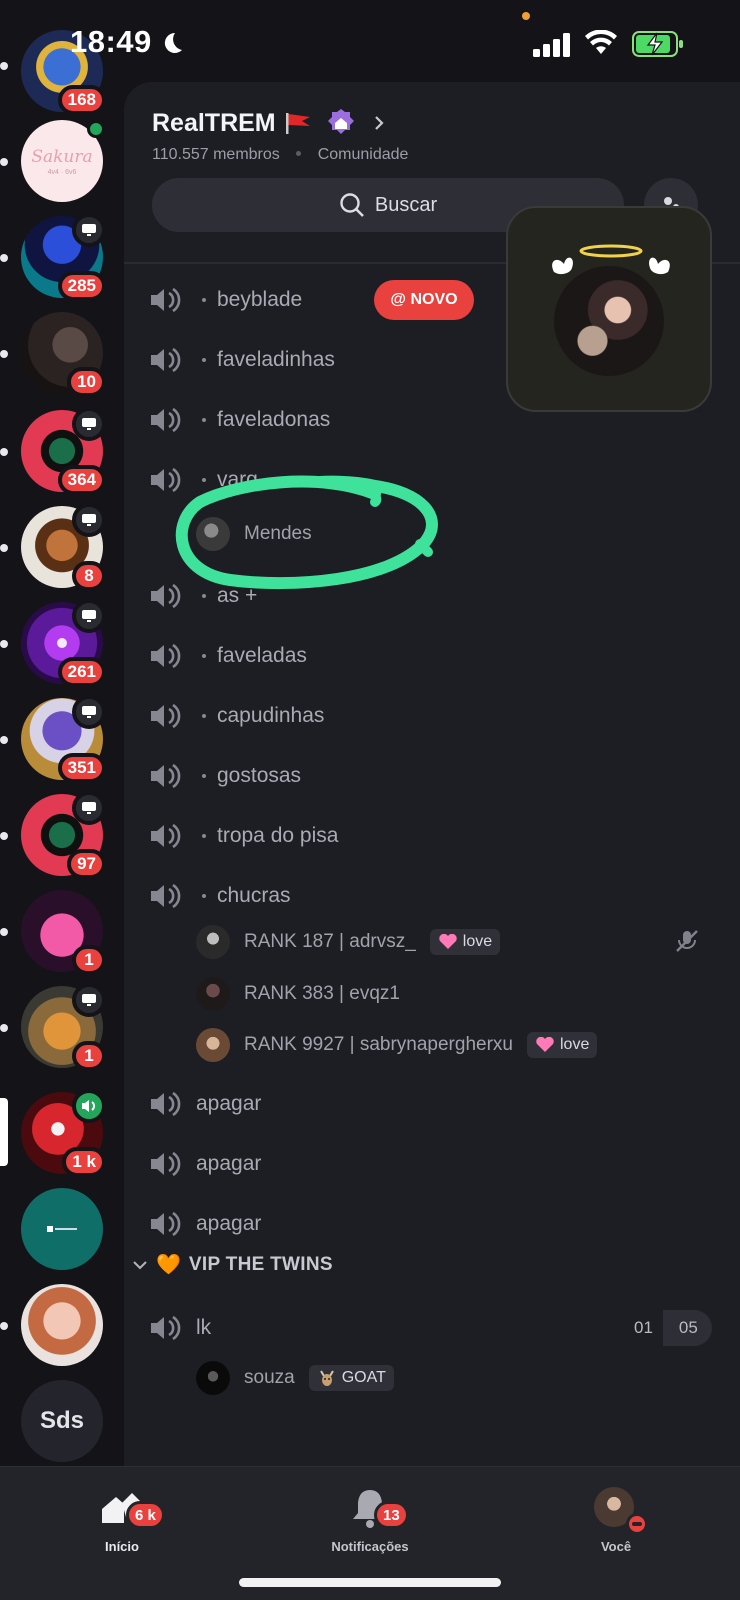  I want to click on server-item-active: 1 k, so click(63, 1133).